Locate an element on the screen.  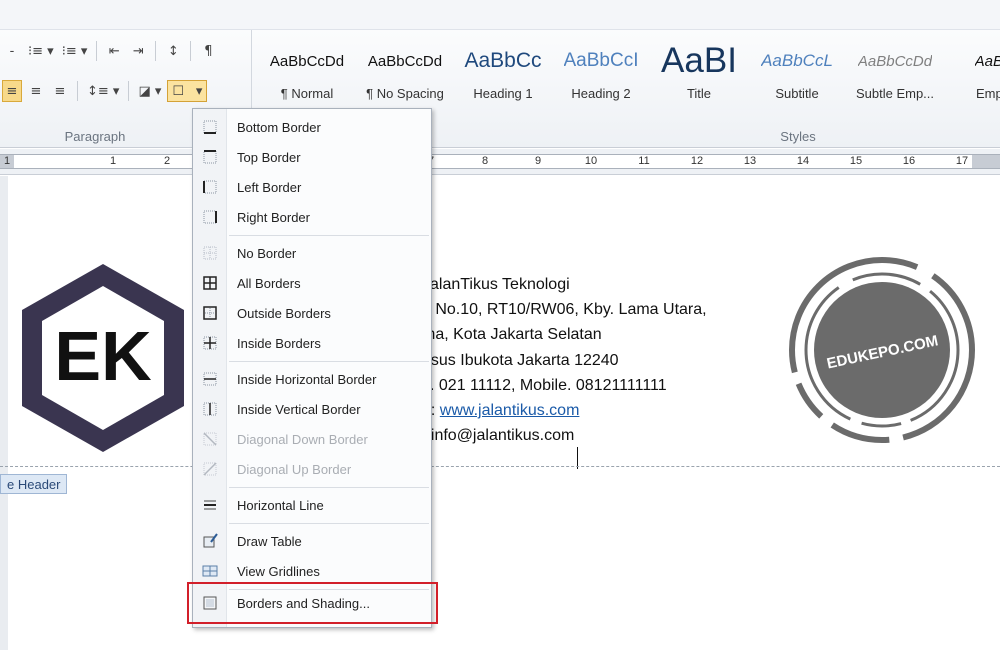
multilevel-list-icon: ⁝≡ ▾ is located at coordinates (75, 51).